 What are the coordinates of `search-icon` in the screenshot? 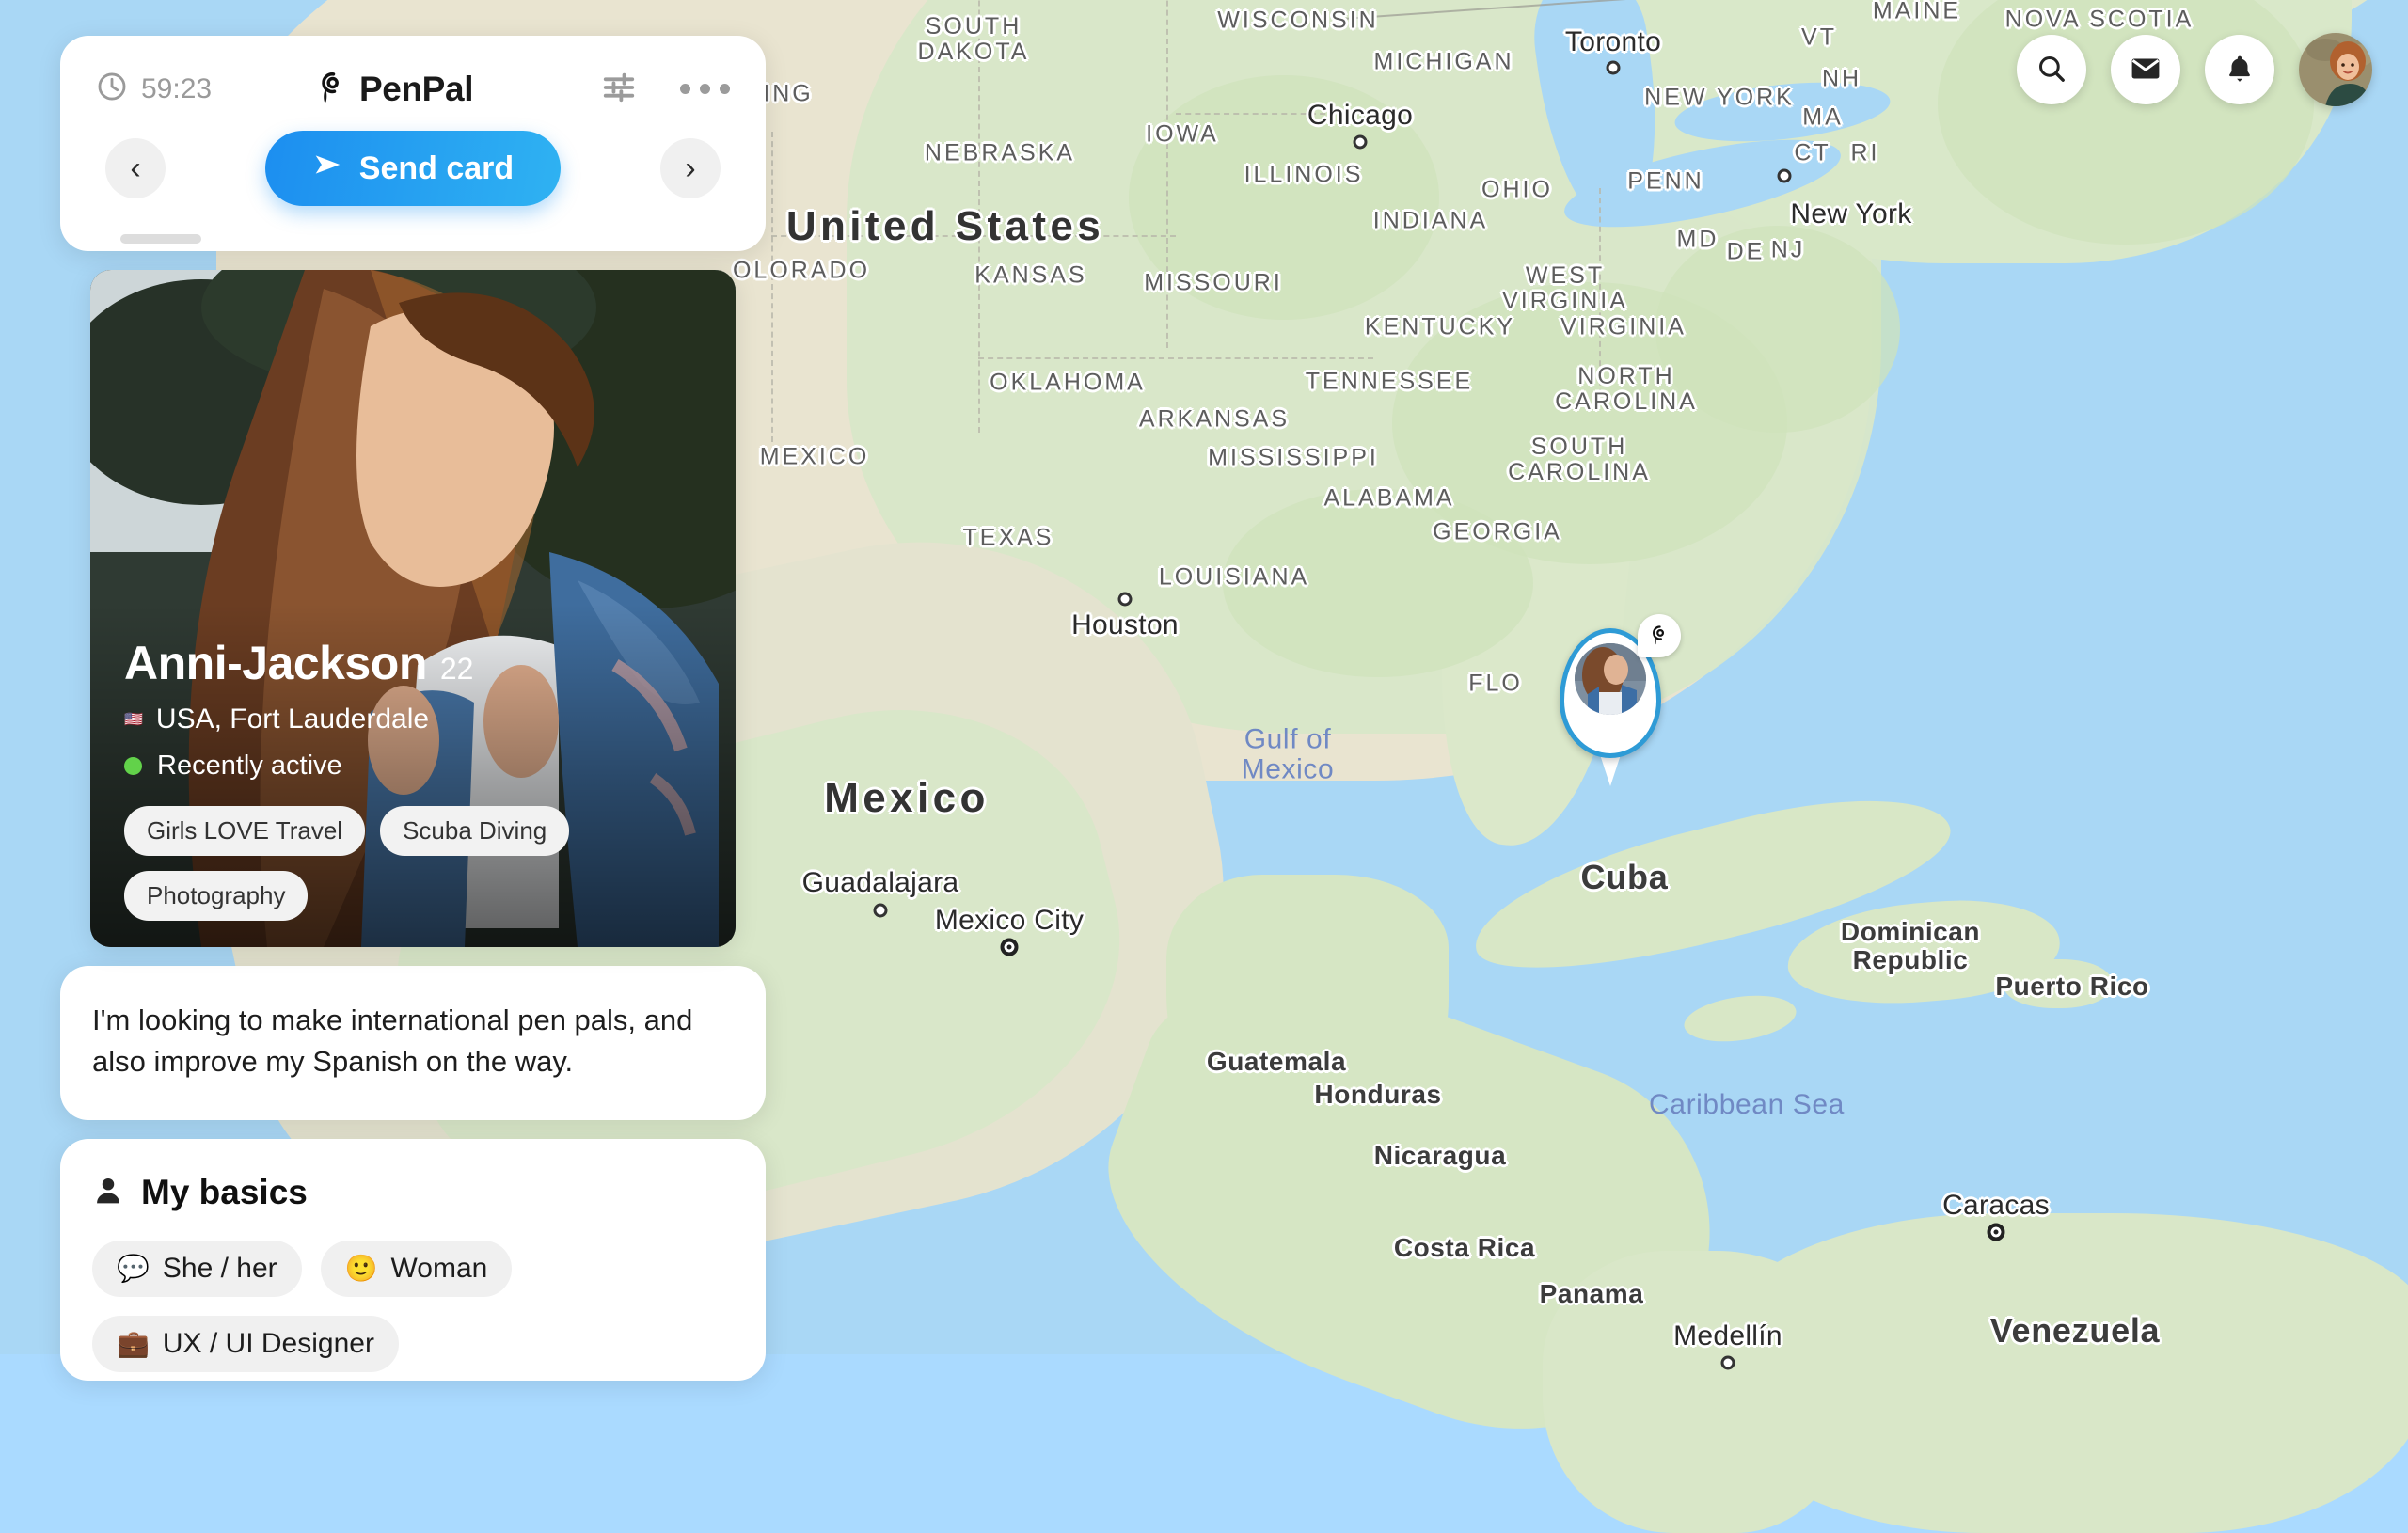 It's located at (2052, 70).